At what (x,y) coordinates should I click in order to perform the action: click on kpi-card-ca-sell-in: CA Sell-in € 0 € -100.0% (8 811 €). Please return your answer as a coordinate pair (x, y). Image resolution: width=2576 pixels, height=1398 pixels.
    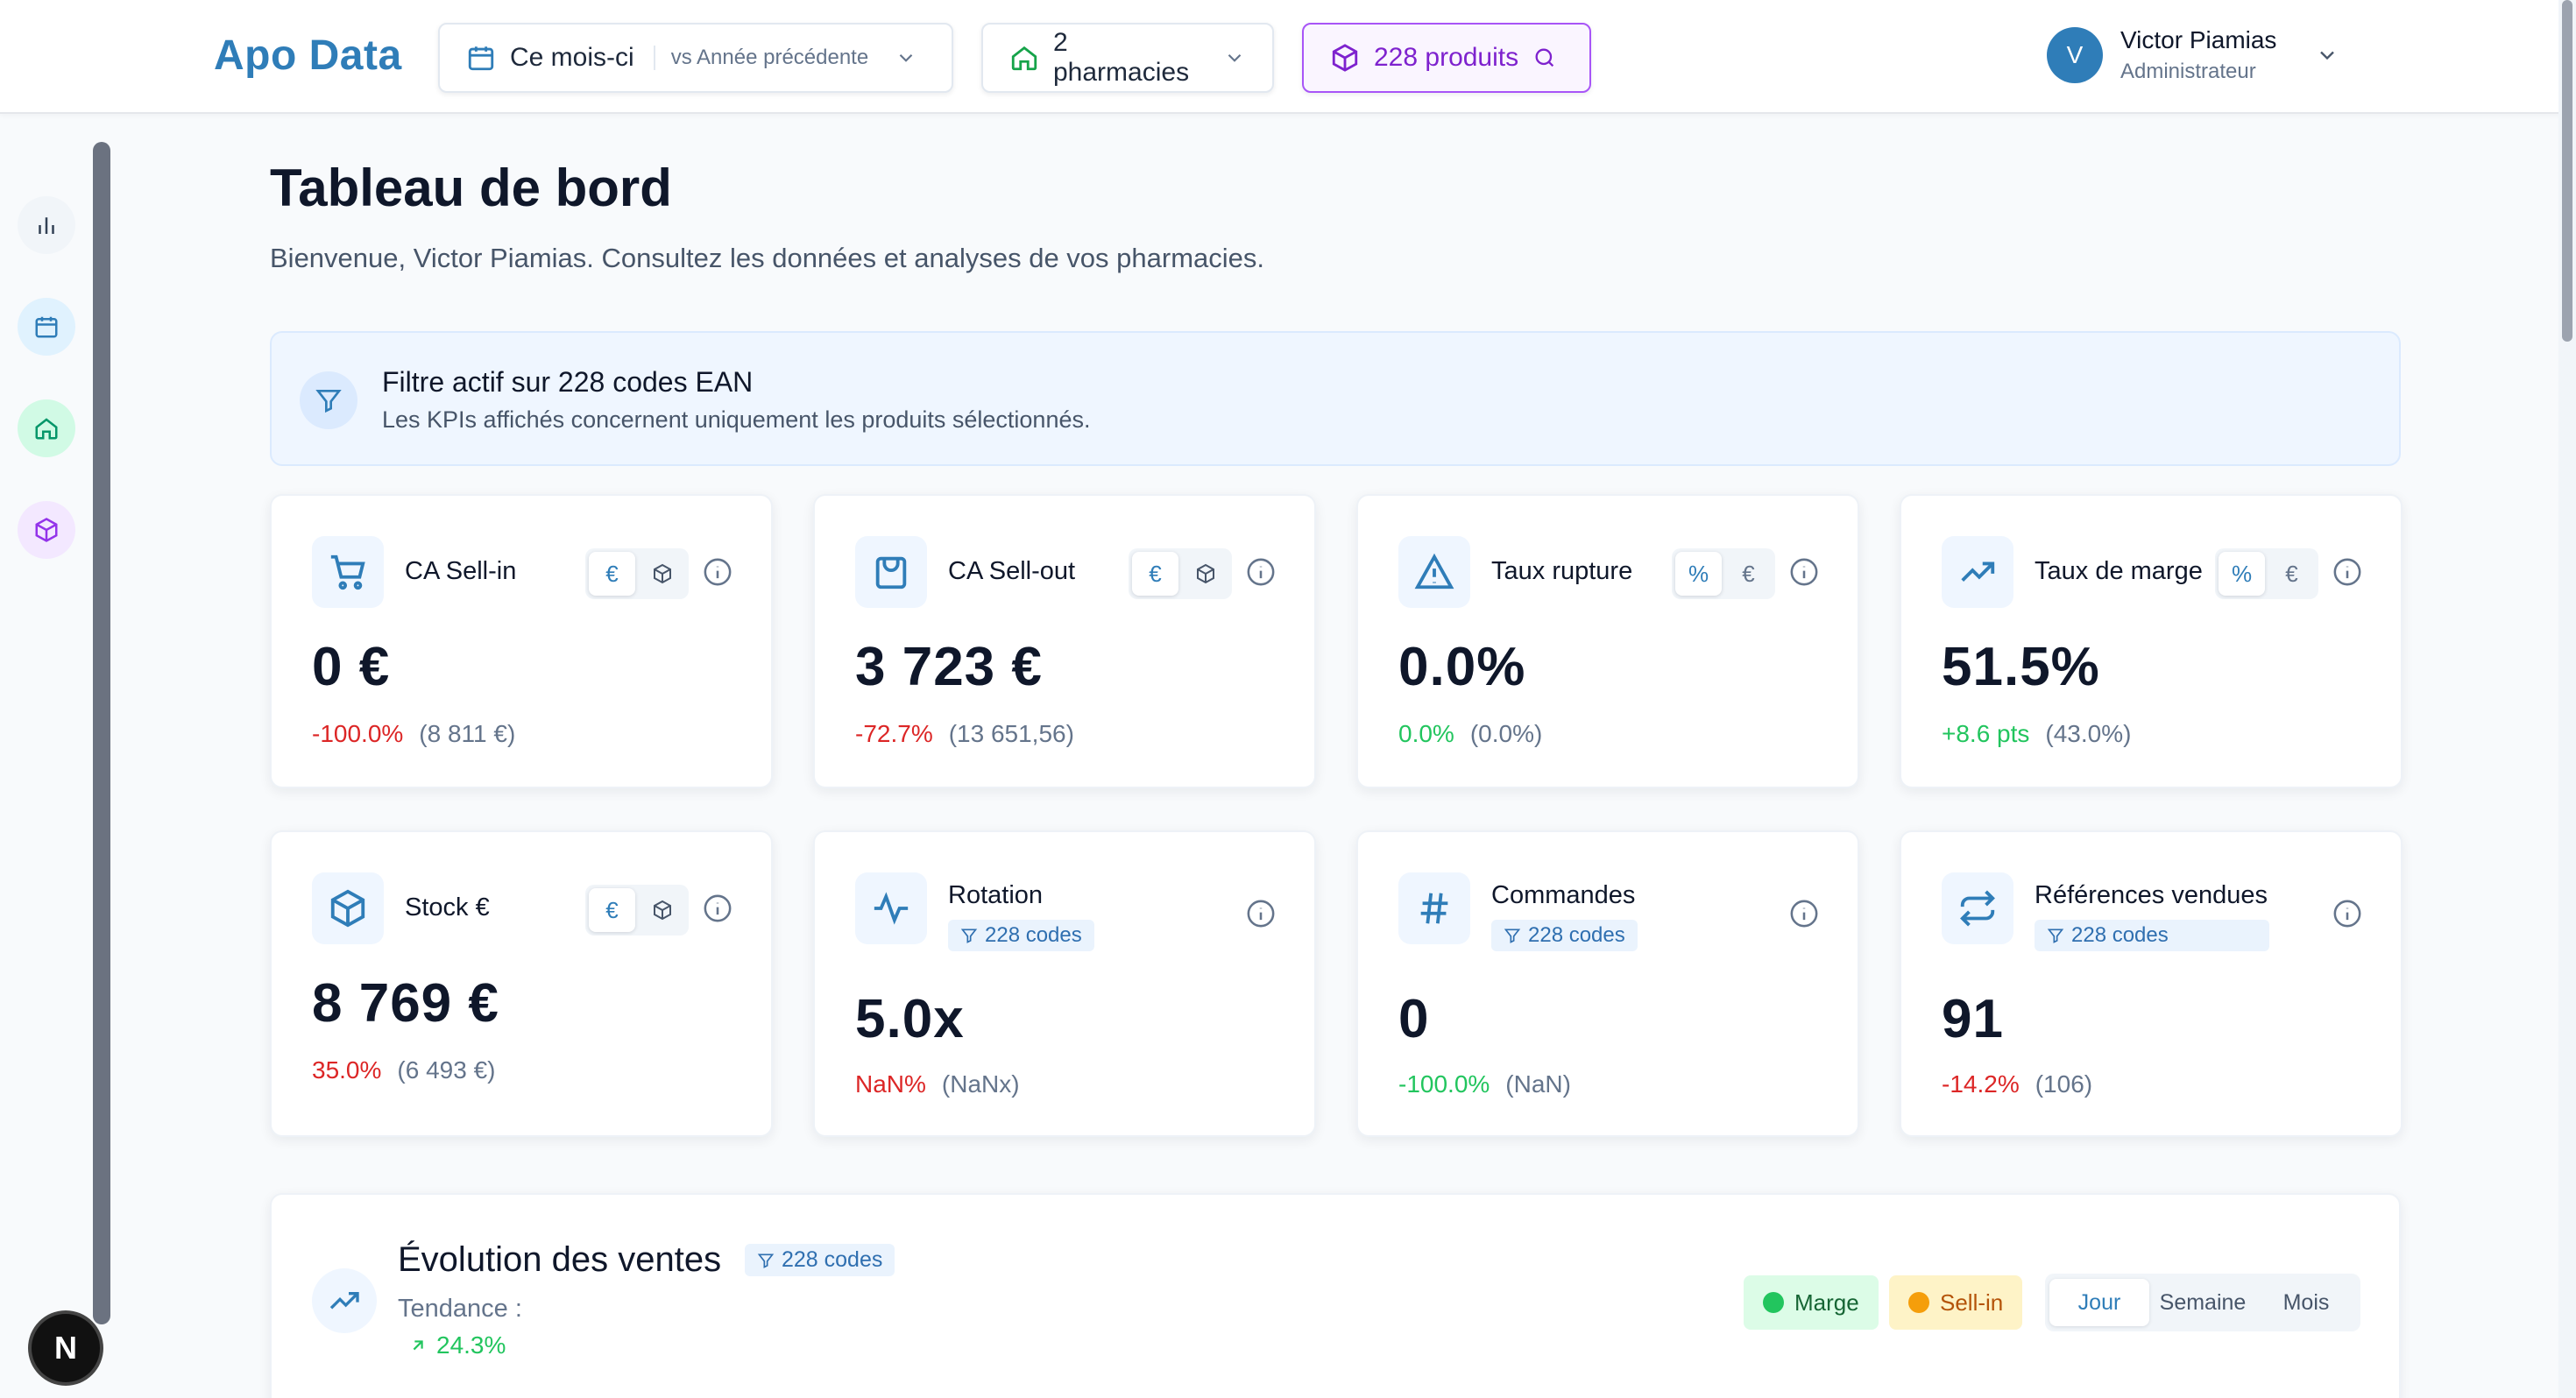
    Looking at the image, I should click on (521, 641).